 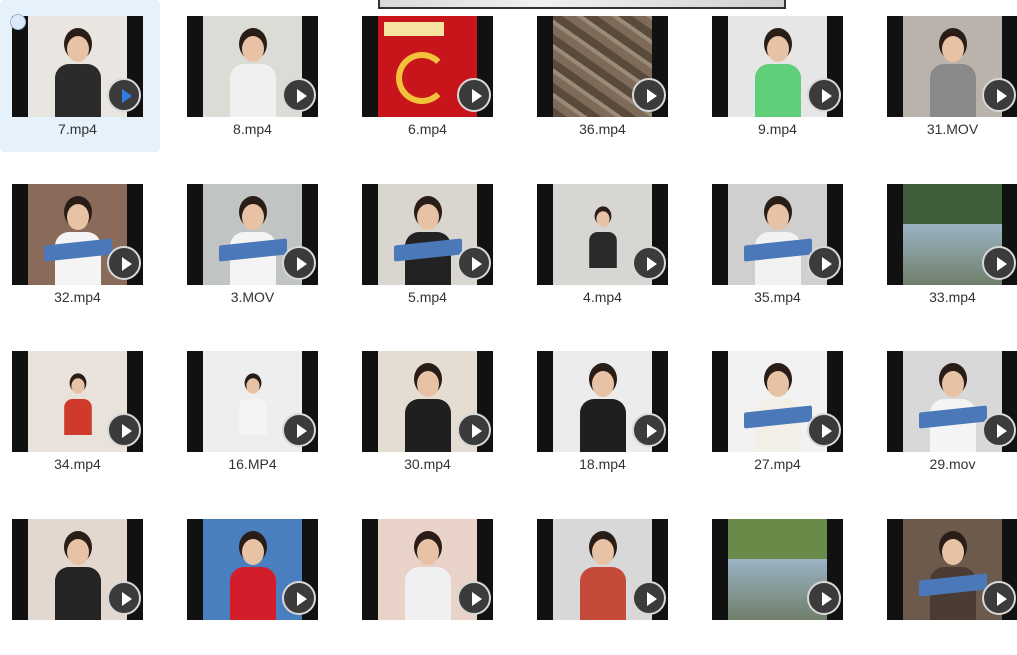 What do you see at coordinates (952, 297) in the screenshot?
I see `file-name-label: 33.mp4` at bounding box center [952, 297].